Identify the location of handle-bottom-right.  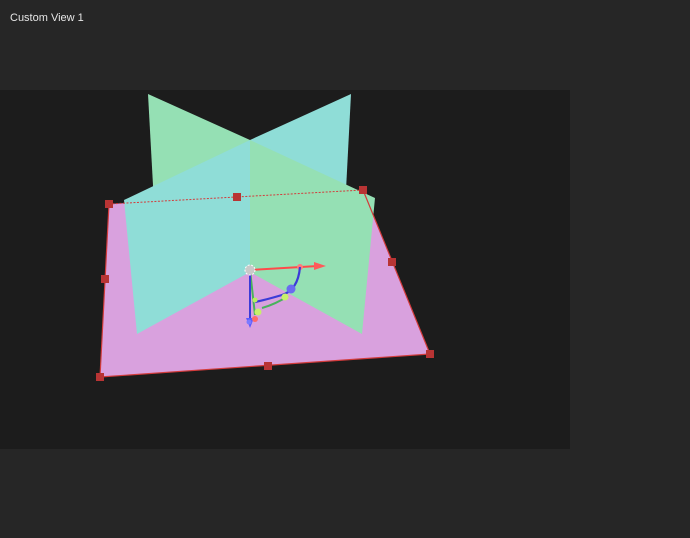
(430, 354).